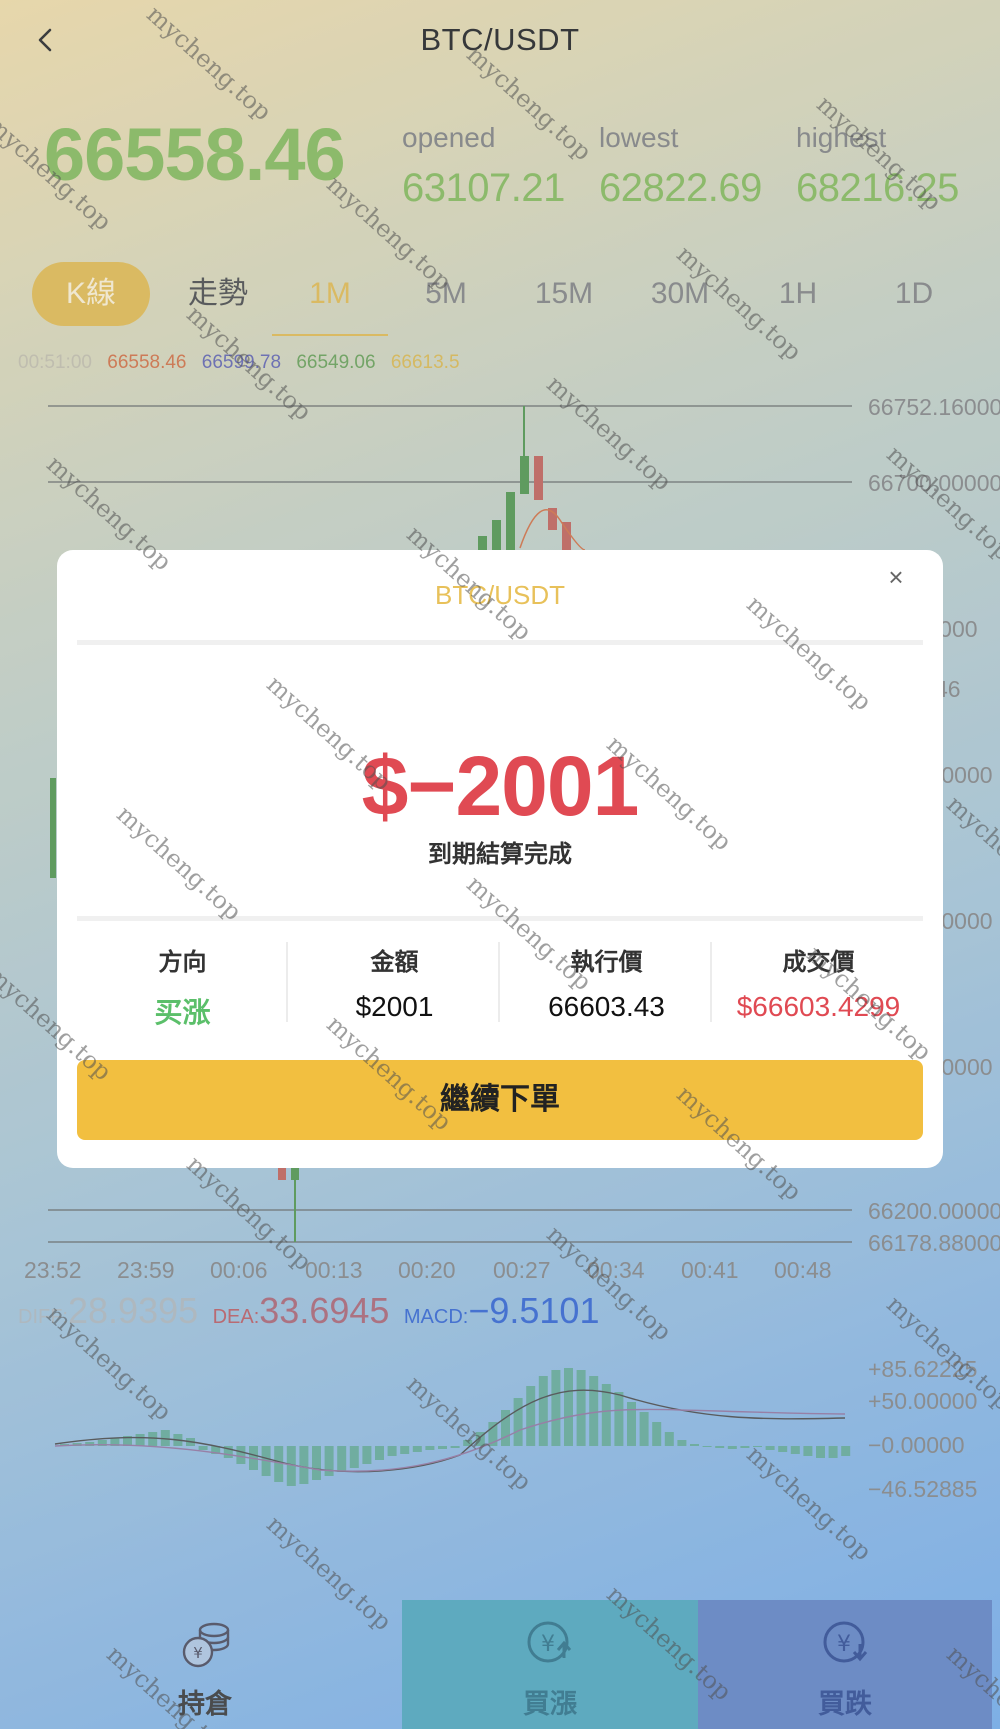 This screenshot has height=1729, width=1000. What do you see at coordinates (394, 962) in the screenshot?
I see `amount-header: 金額` at bounding box center [394, 962].